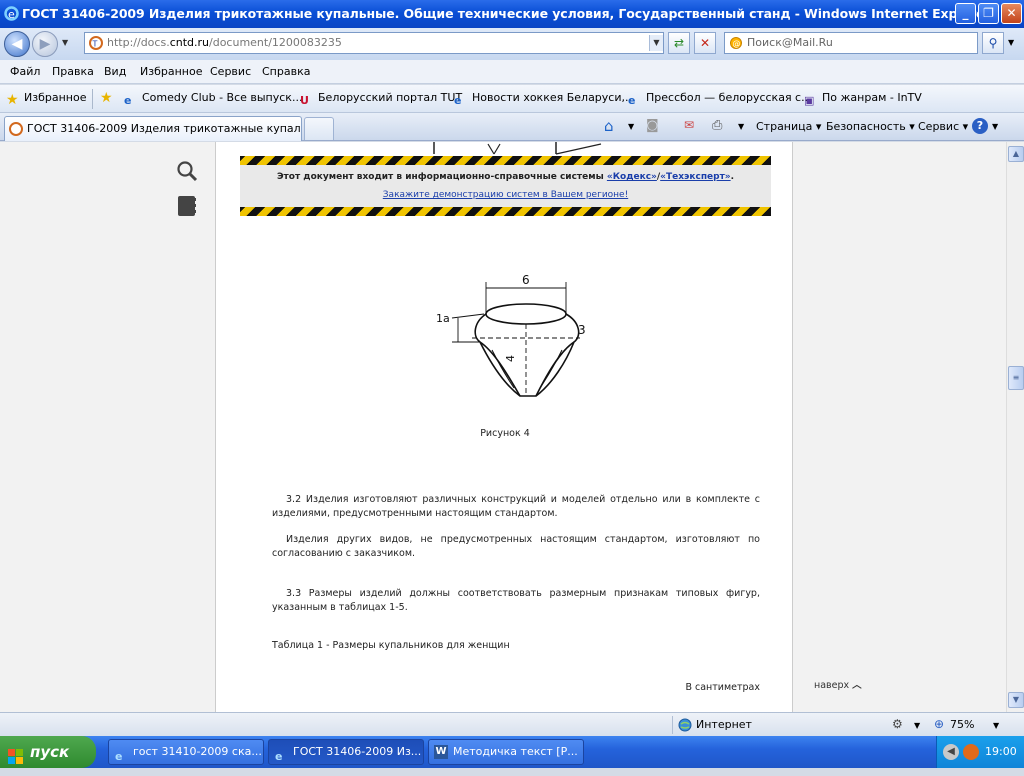  I want to click on add-favorite-icon: ★, so click(106, 98).